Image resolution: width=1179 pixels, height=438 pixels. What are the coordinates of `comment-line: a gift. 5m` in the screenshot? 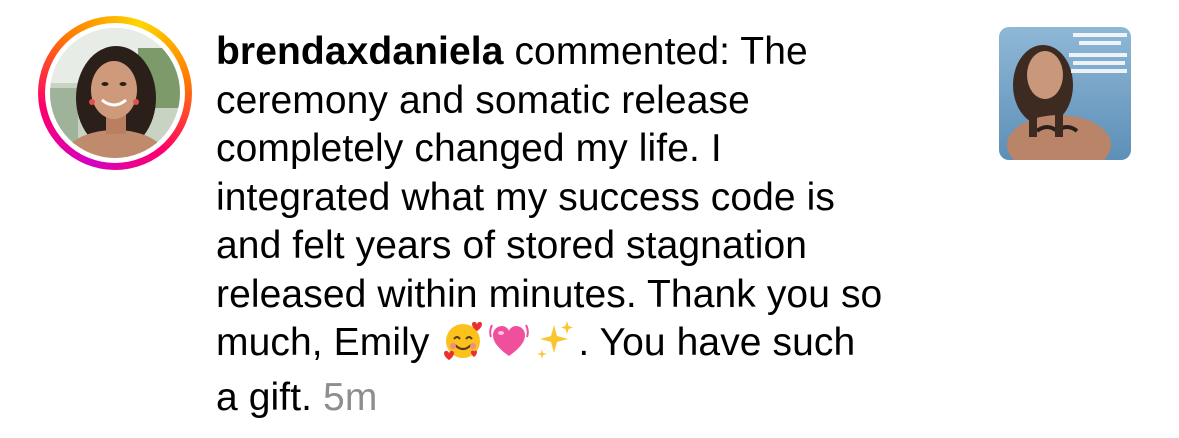 It's located at (297, 397).